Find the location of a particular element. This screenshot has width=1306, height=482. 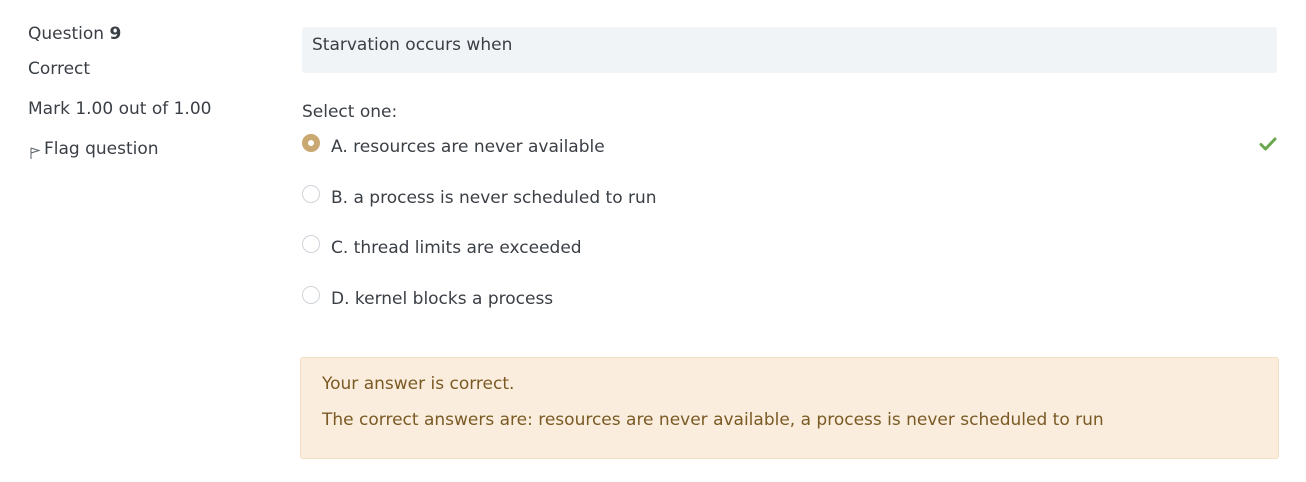

flag-question-link: Flag question is located at coordinates (148, 149).